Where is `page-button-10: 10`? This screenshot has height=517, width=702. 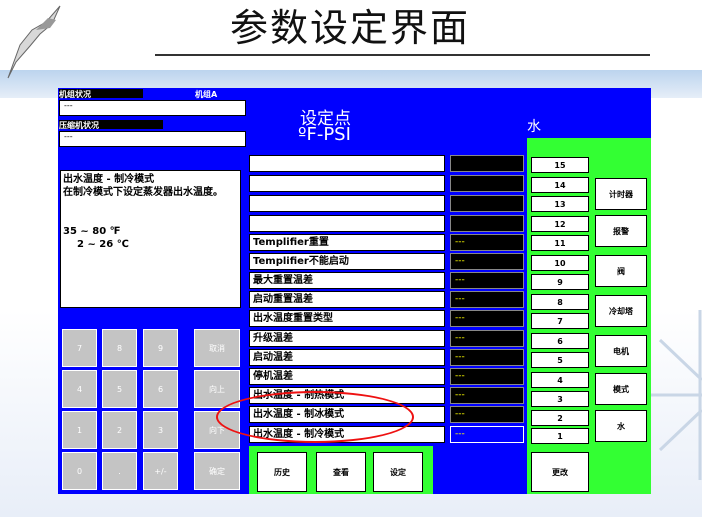 page-button-10: 10 is located at coordinates (560, 263).